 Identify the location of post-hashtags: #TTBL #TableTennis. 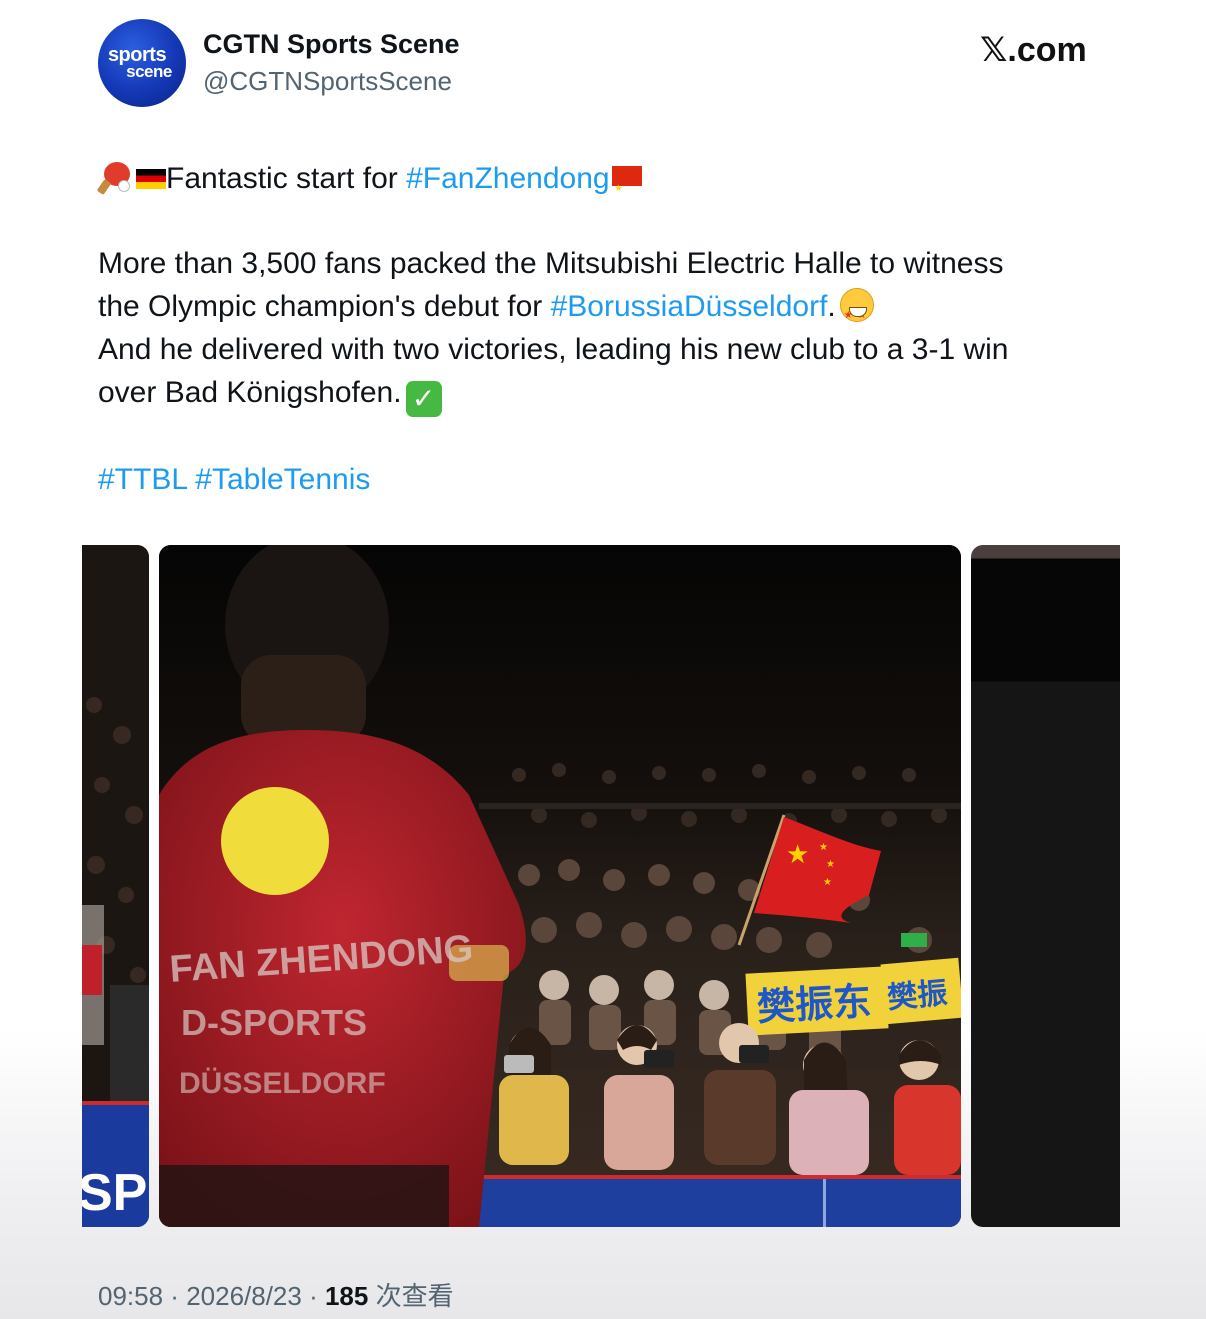
(234, 479).